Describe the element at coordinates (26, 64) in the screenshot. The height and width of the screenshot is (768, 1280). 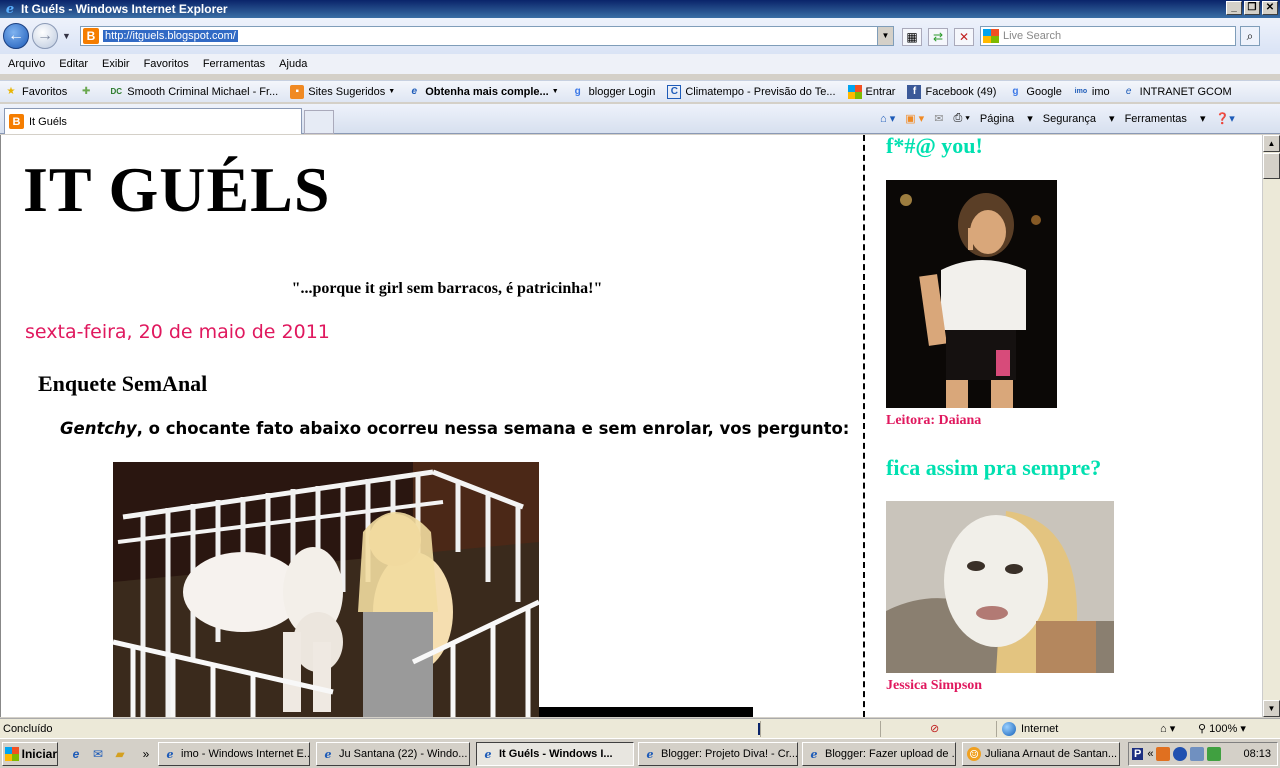
I see `menu-arquivo: Arquivo` at that location.